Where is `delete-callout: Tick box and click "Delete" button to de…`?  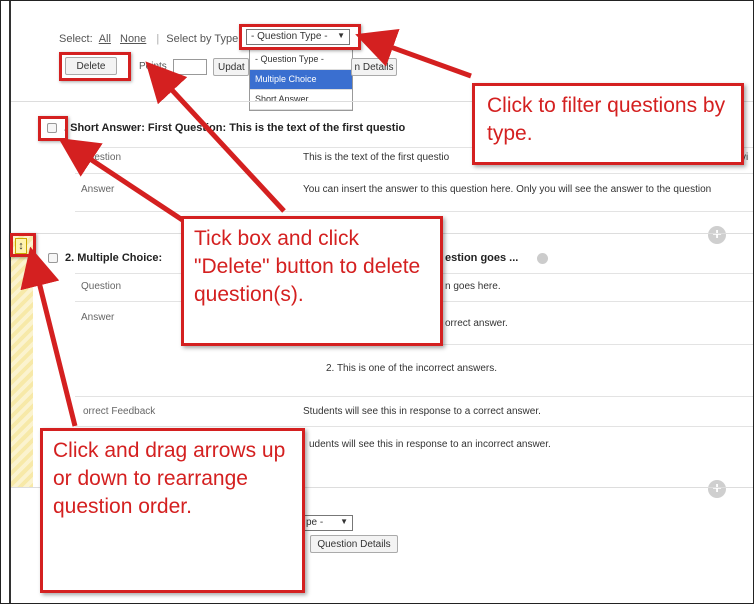 delete-callout: Tick box and click "Delete" button to de… is located at coordinates (312, 281).